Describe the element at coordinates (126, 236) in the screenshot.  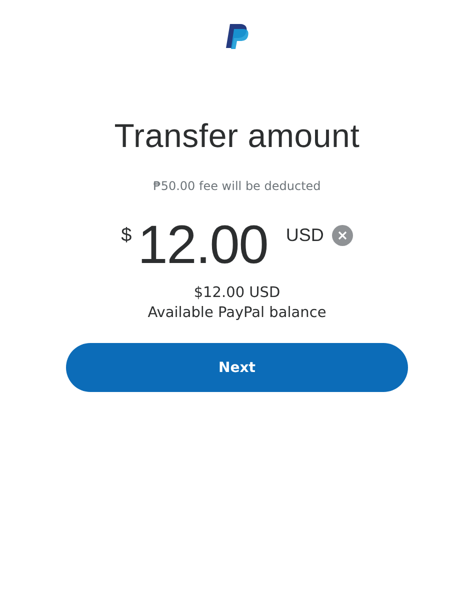
I see `currency-symbol: $` at that location.